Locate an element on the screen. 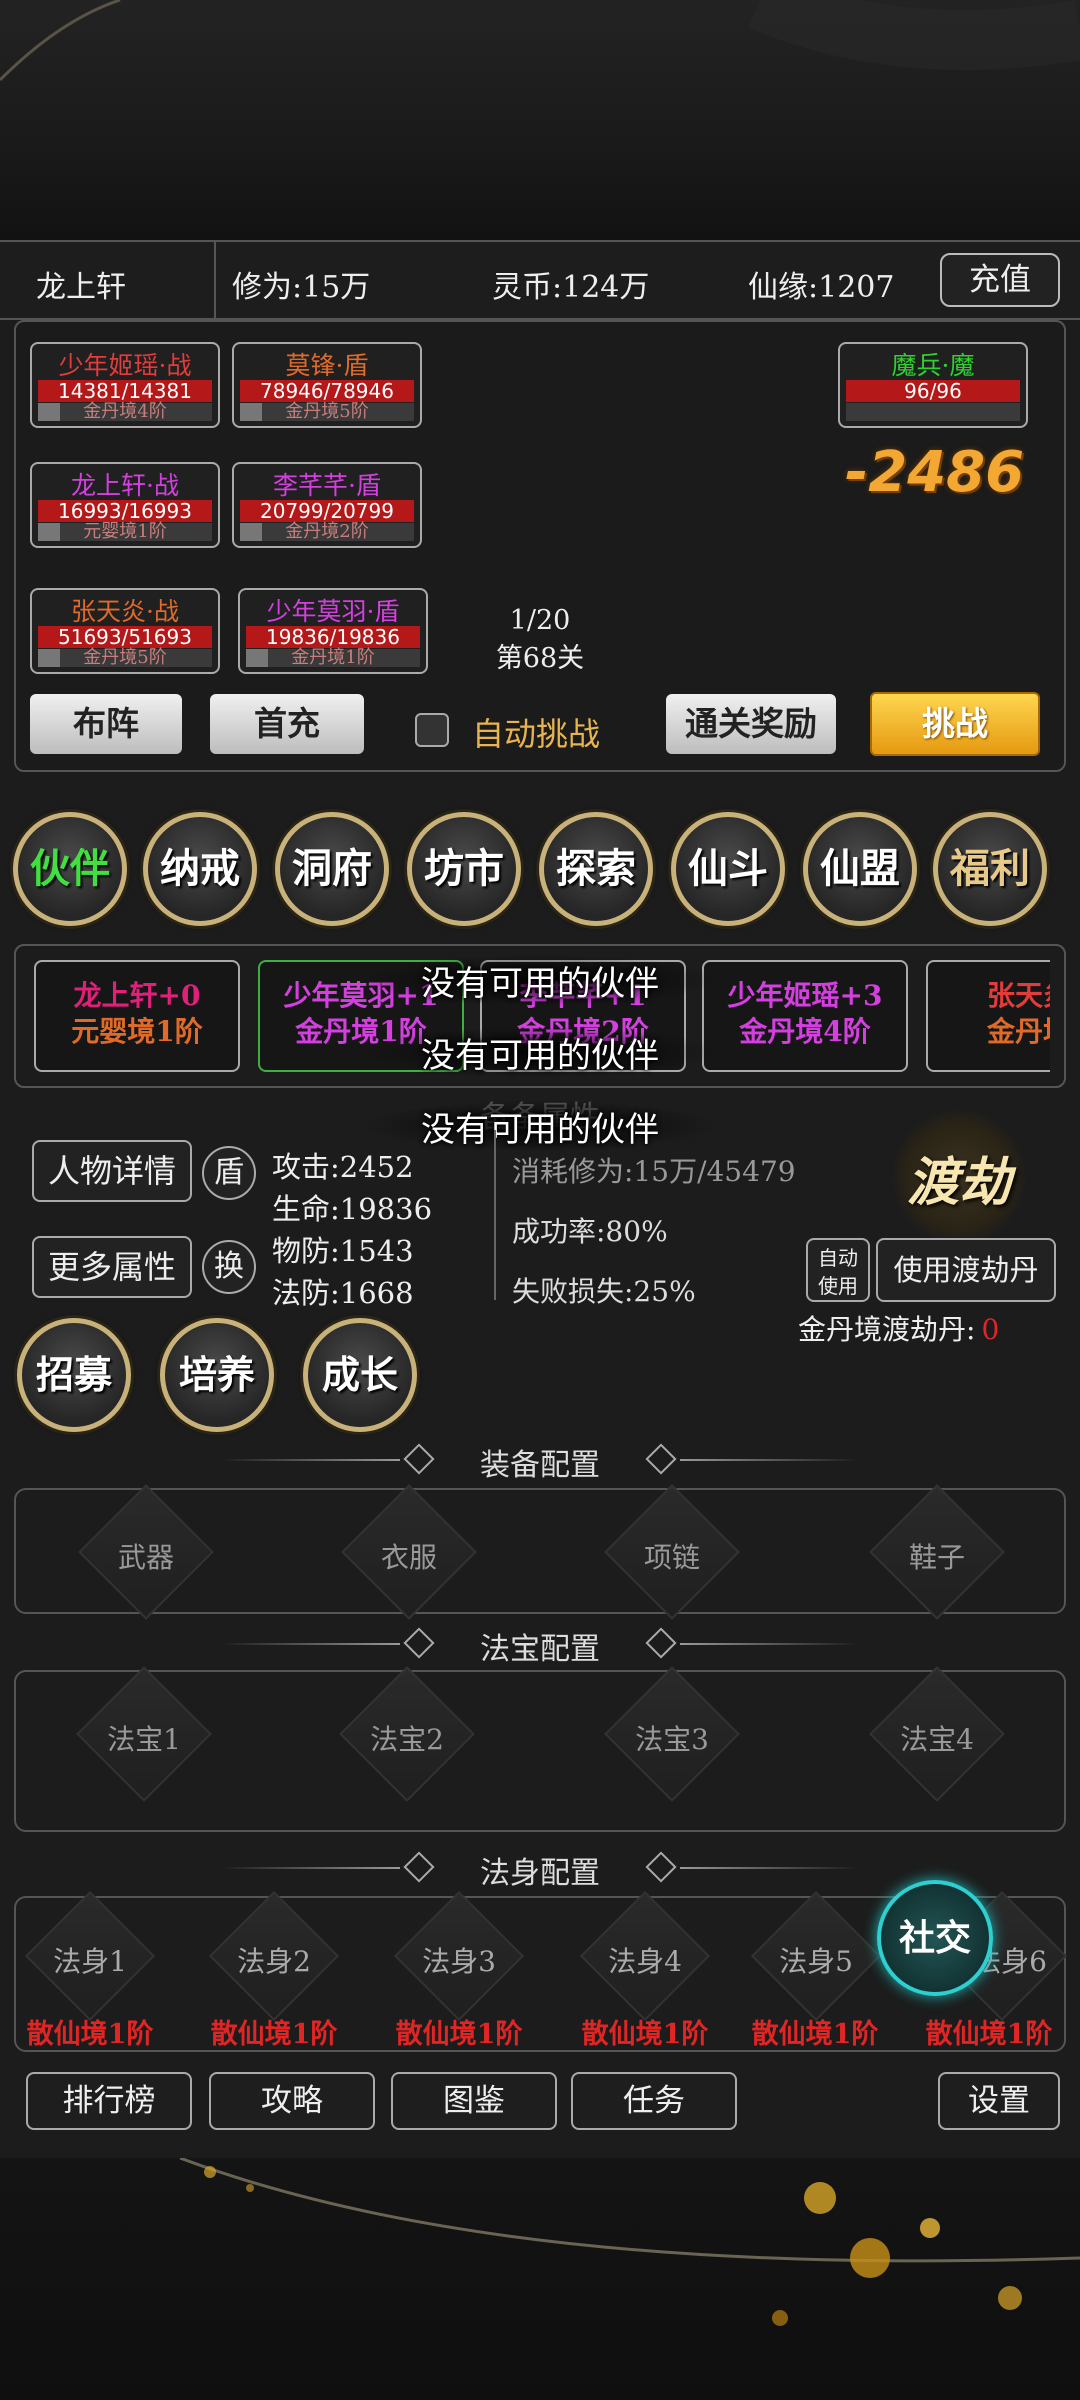  body-slot-label: 法身5 is located at coordinates (816, 1961).